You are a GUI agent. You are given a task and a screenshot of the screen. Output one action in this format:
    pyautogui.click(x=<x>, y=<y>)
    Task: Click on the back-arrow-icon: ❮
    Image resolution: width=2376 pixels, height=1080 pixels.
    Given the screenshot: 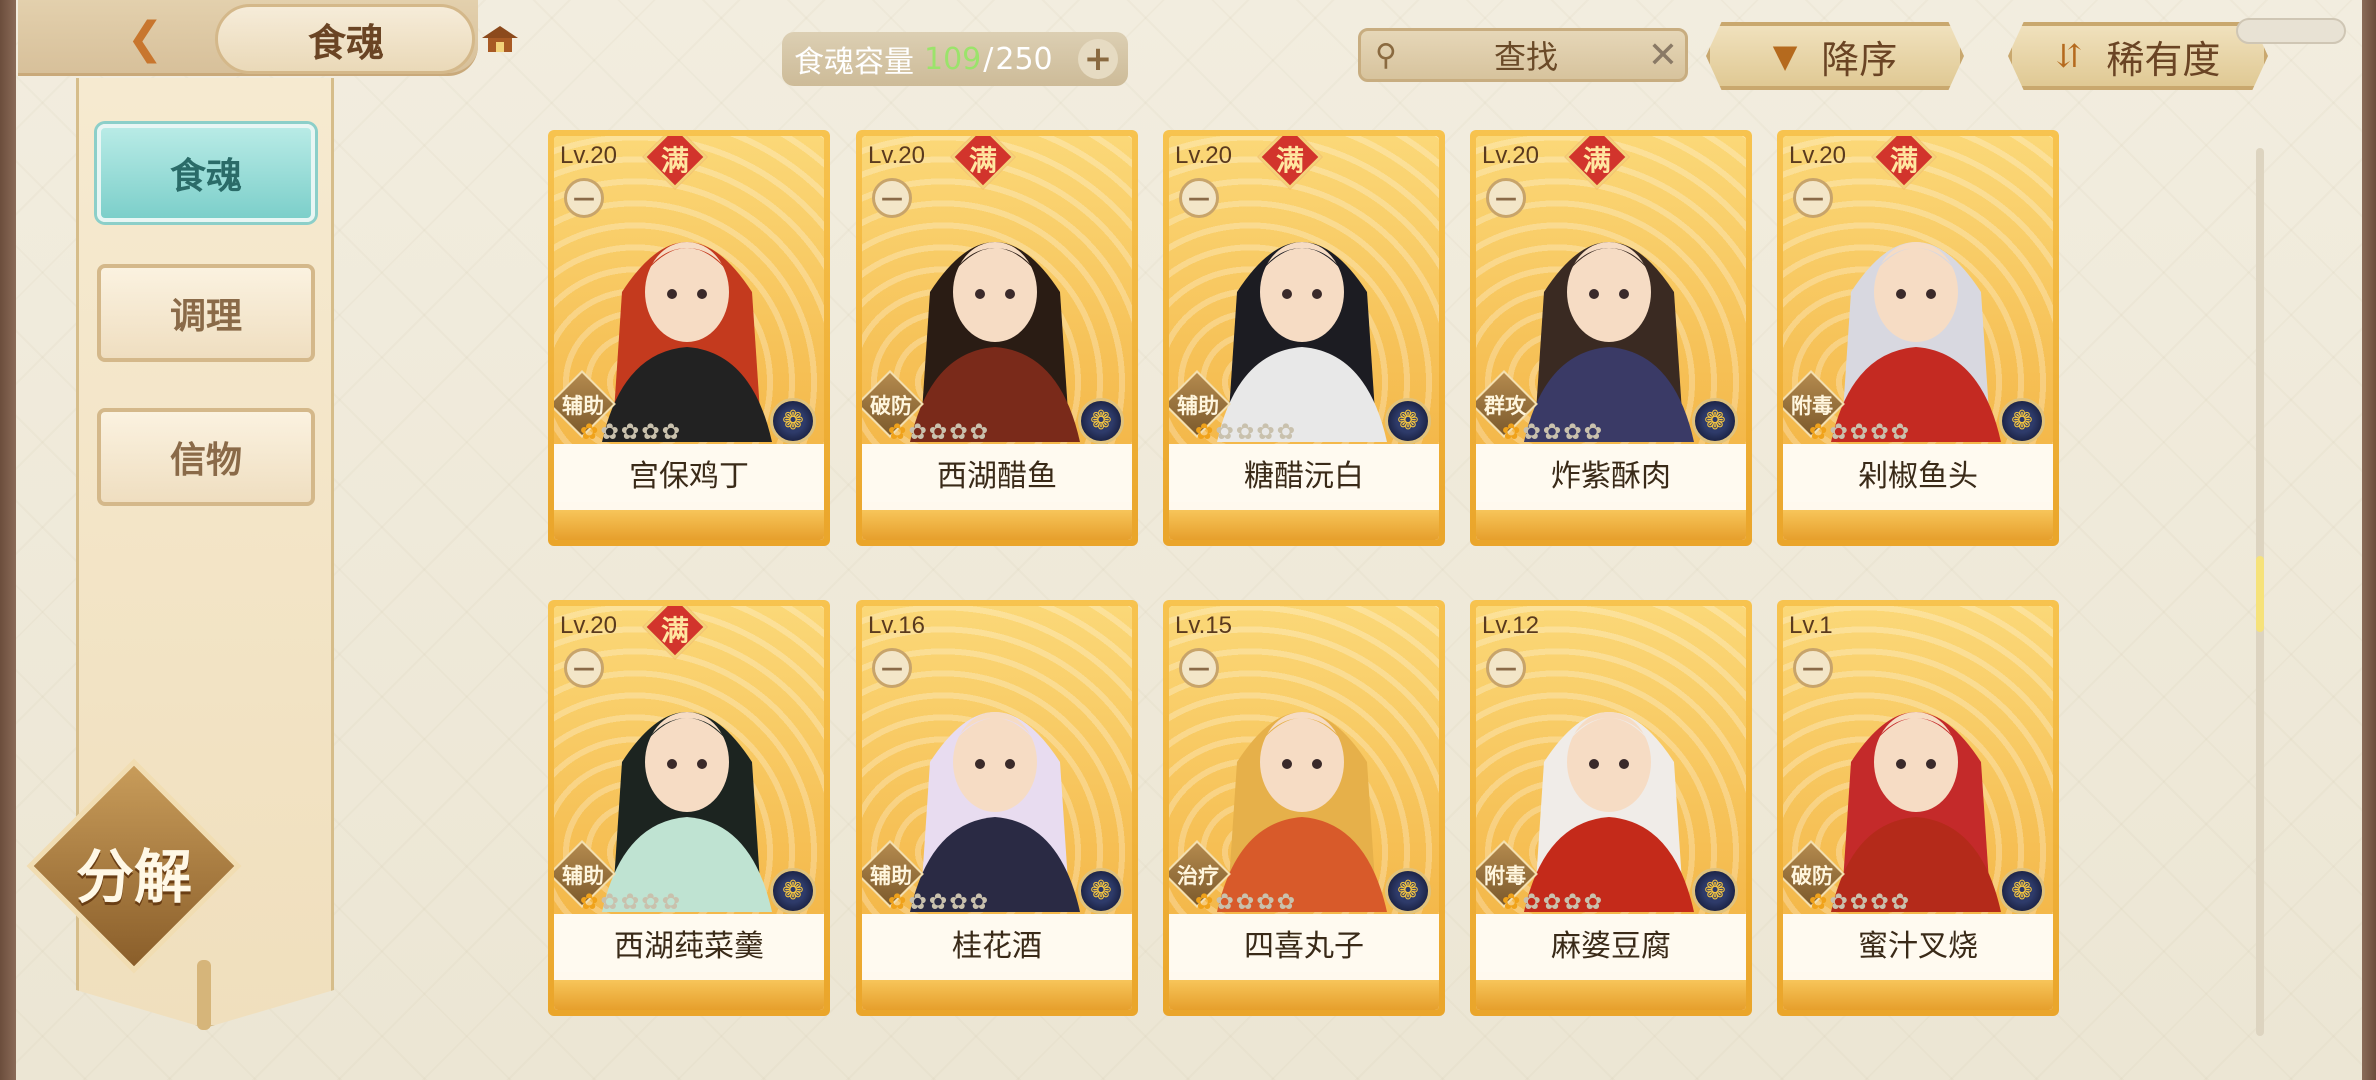 What is the action you would take?
    pyautogui.click(x=145, y=38)
    